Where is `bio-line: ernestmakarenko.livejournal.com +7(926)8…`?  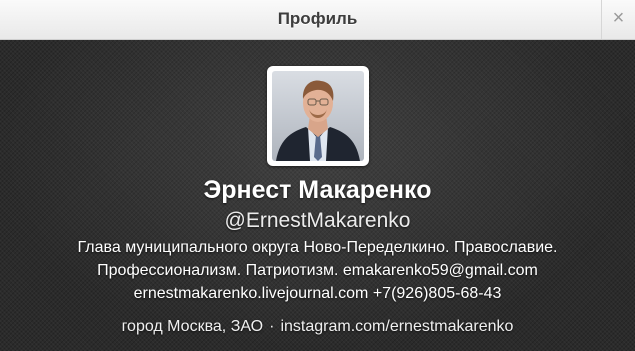 bio-line: ernestmakarenko.livejournal.com +7(926)8… is located at coordinates (317, 293).